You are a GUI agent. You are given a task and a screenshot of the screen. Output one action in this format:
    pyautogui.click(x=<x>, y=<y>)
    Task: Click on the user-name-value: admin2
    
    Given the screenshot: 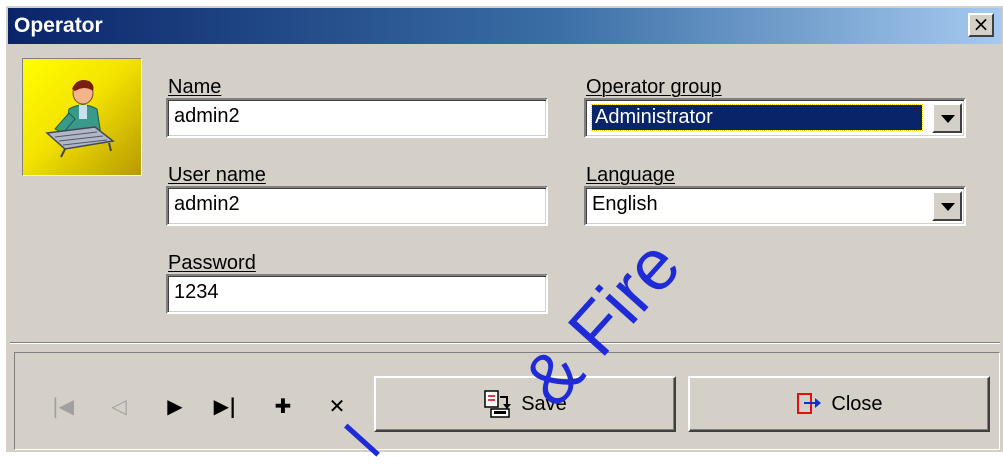 What is the action you would take?
    pyautogui.click(x=207, y=204)
    